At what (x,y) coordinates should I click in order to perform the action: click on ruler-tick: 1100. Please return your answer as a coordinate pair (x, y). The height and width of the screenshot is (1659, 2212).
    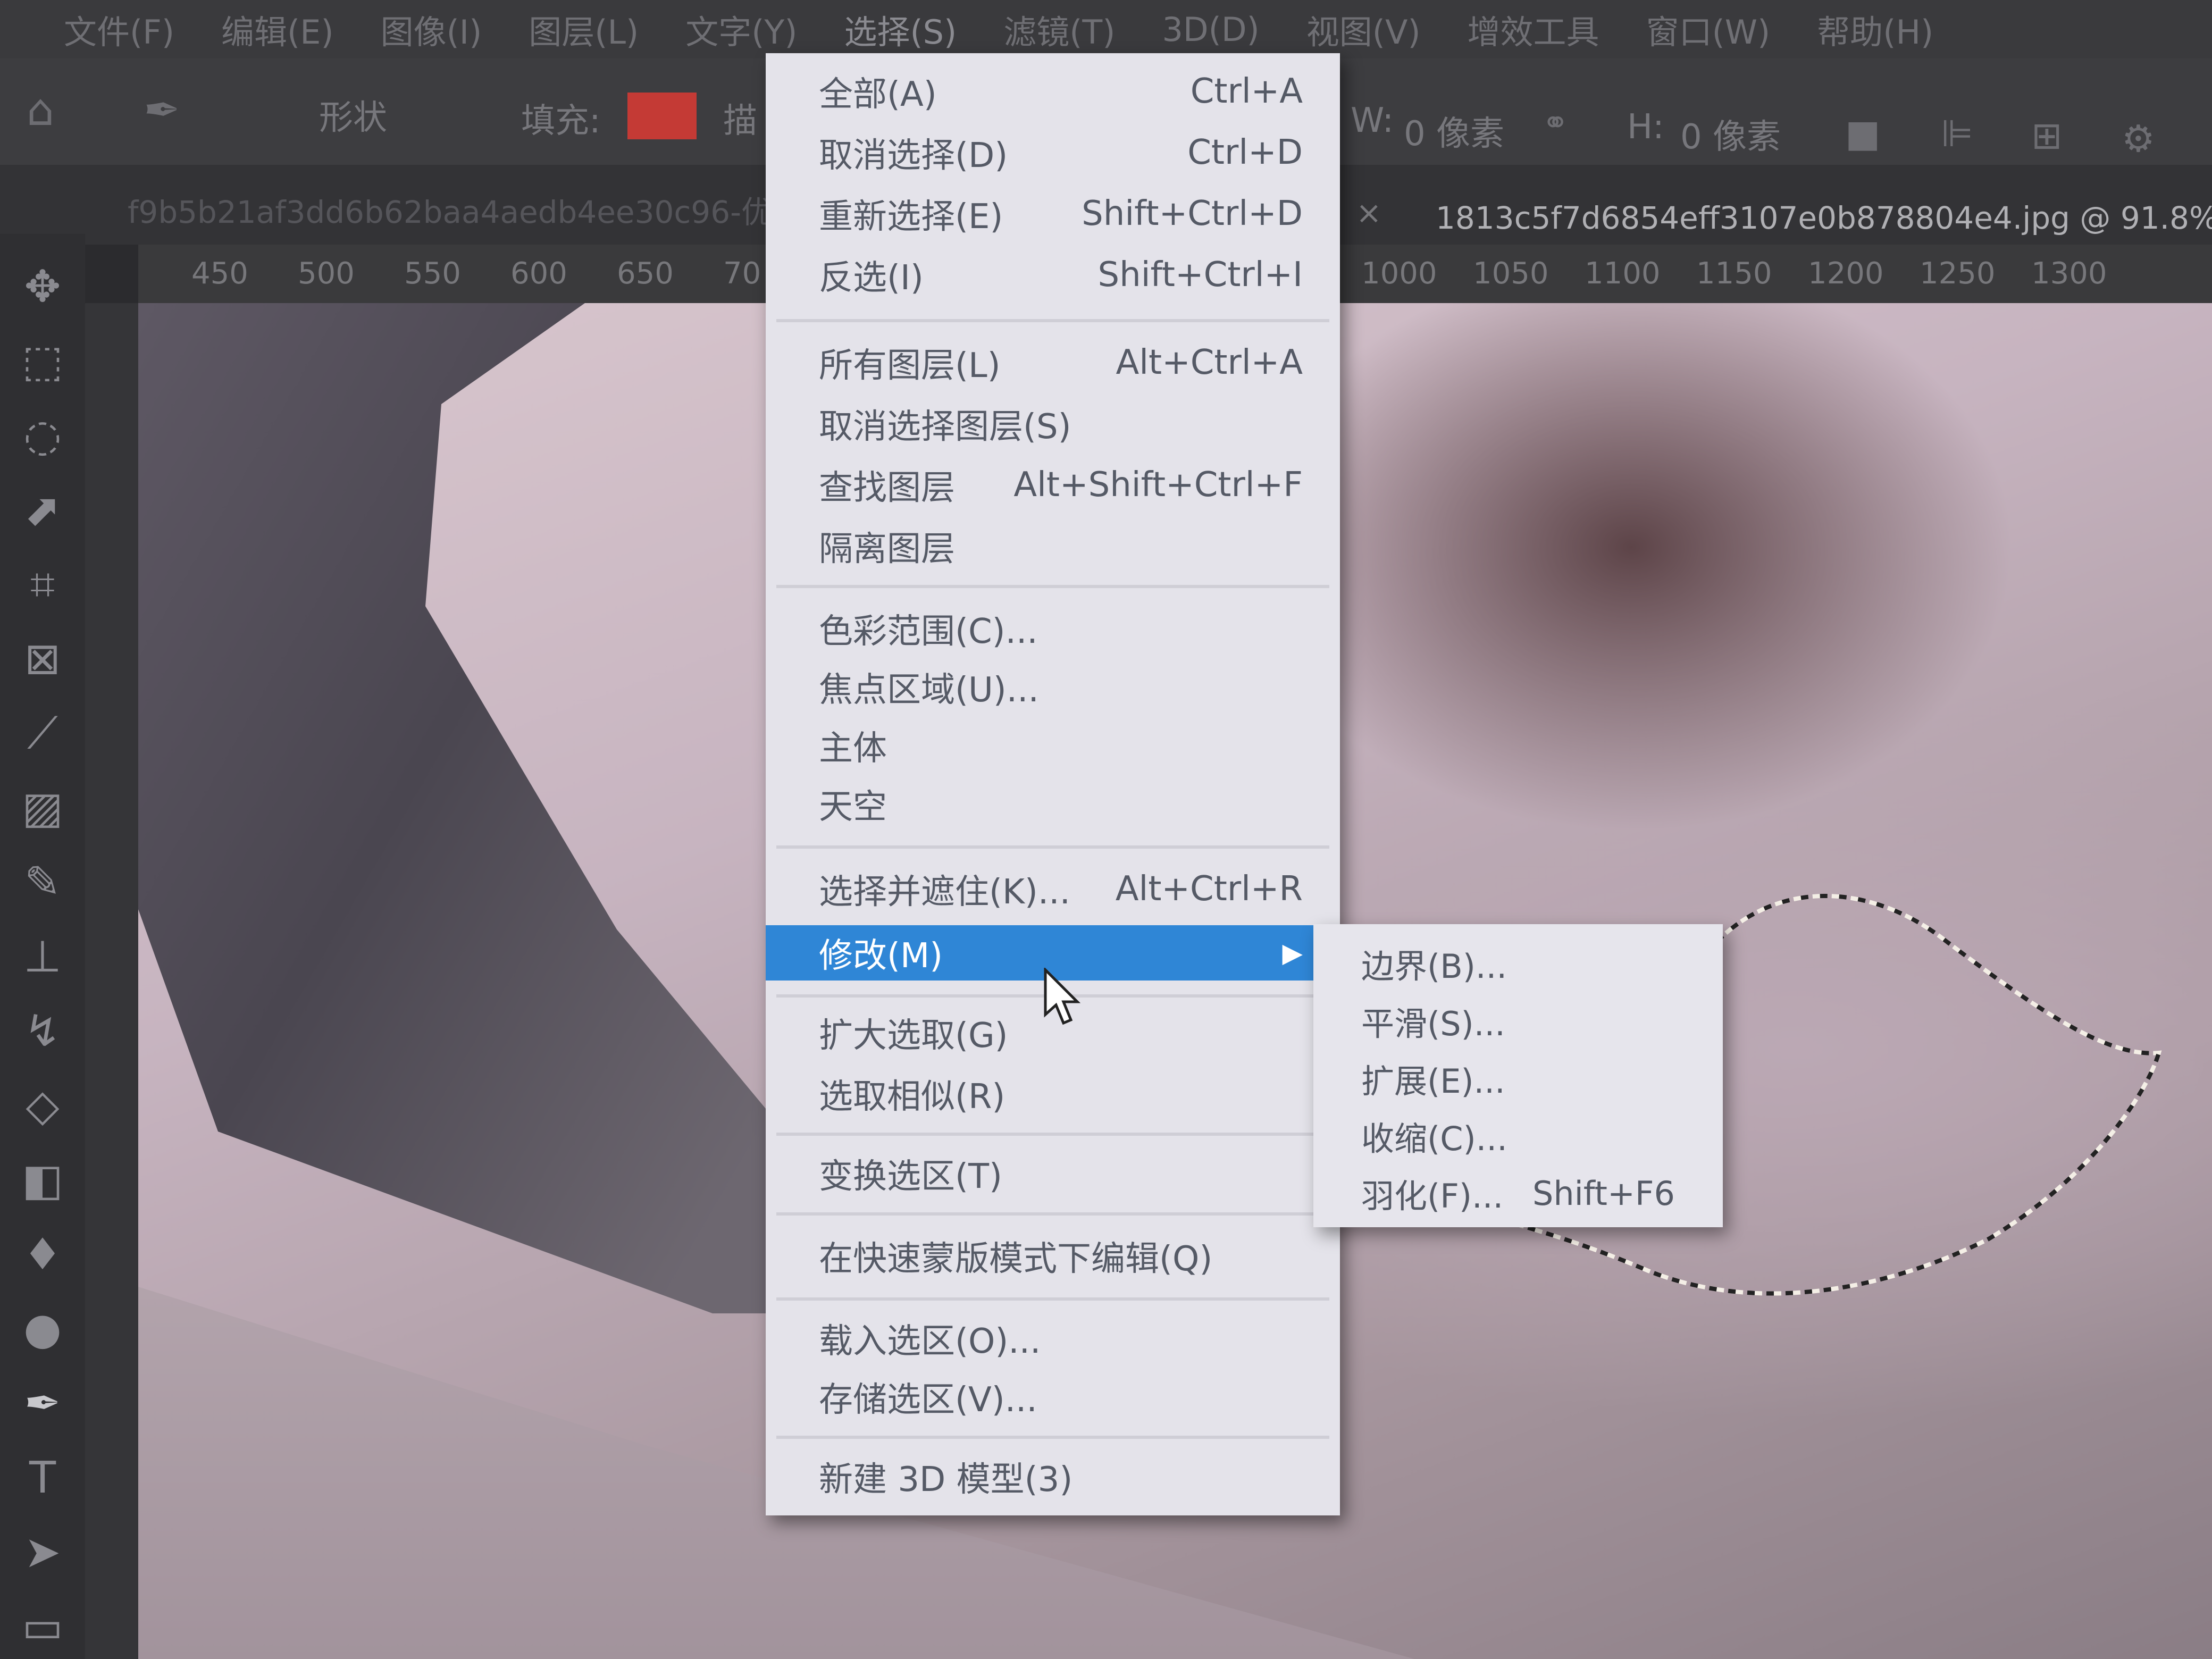
    Looking at the image, I should click on (1623, 273).